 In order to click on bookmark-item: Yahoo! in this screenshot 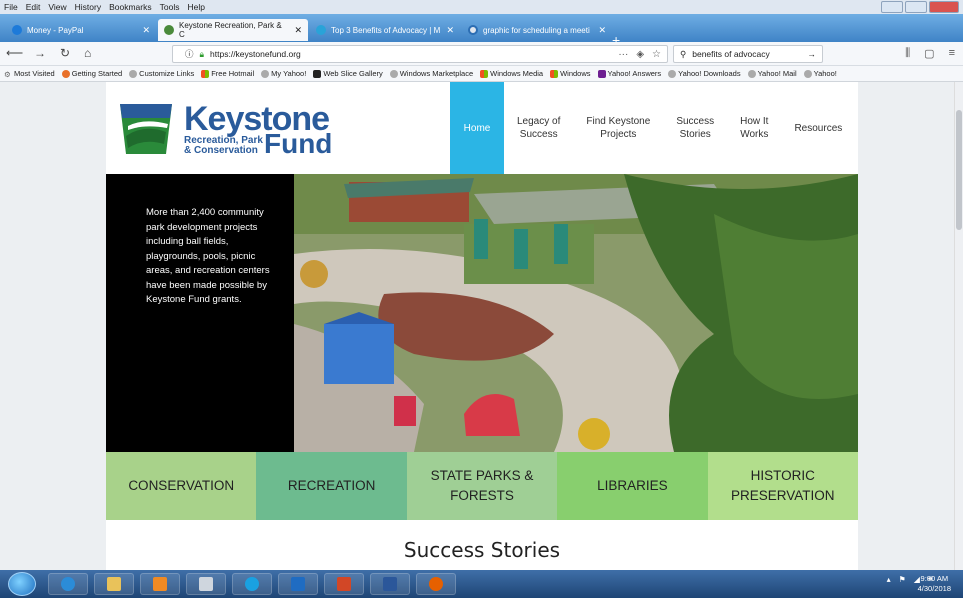, I will do `click(820, 73)`.